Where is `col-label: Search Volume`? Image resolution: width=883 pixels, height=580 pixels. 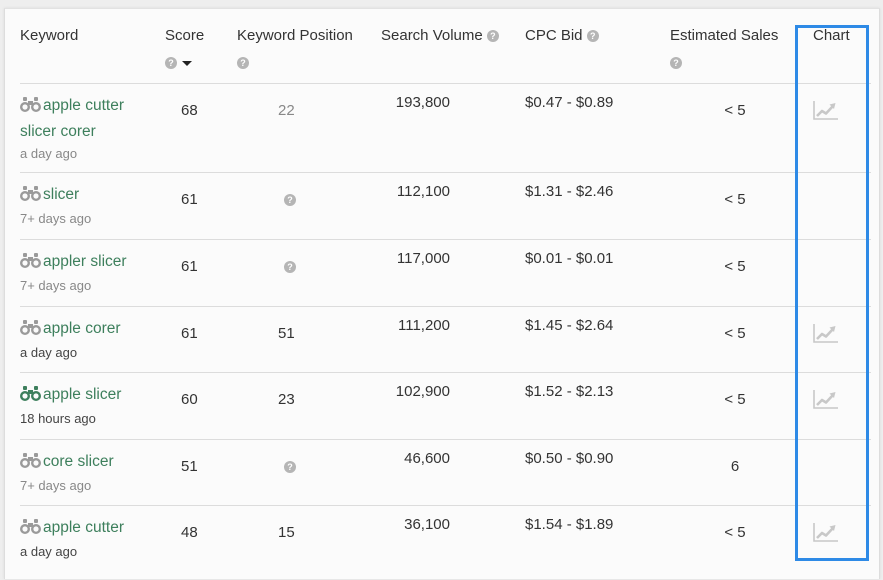
col-label: Search Volume is located at coordinates (432, 35).